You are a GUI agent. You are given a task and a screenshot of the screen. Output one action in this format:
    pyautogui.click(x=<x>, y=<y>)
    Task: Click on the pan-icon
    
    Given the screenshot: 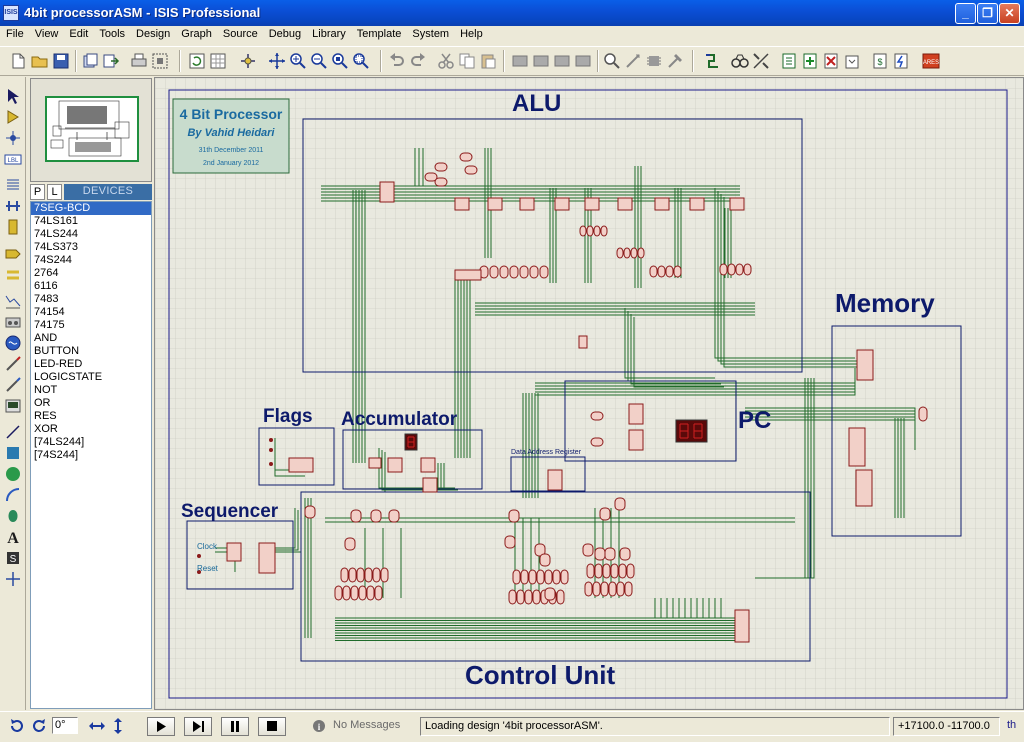 What is the action you would take?
    pyautogui.click(x=277, y=61)
    